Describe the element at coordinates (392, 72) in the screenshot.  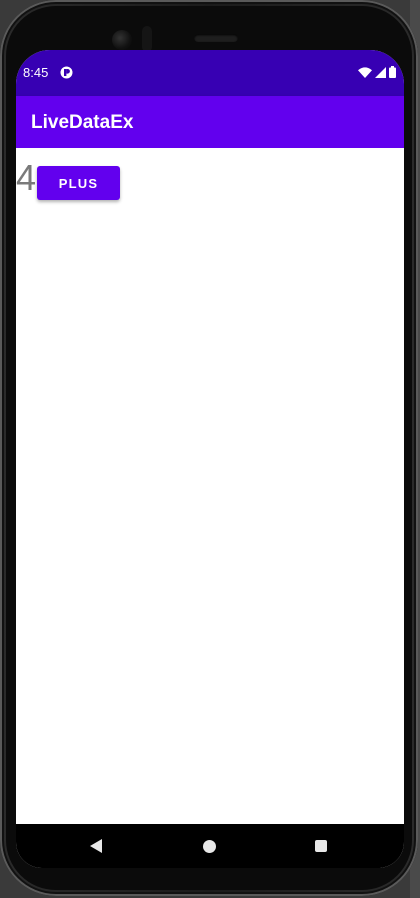
I see `battery-icon` at that location.